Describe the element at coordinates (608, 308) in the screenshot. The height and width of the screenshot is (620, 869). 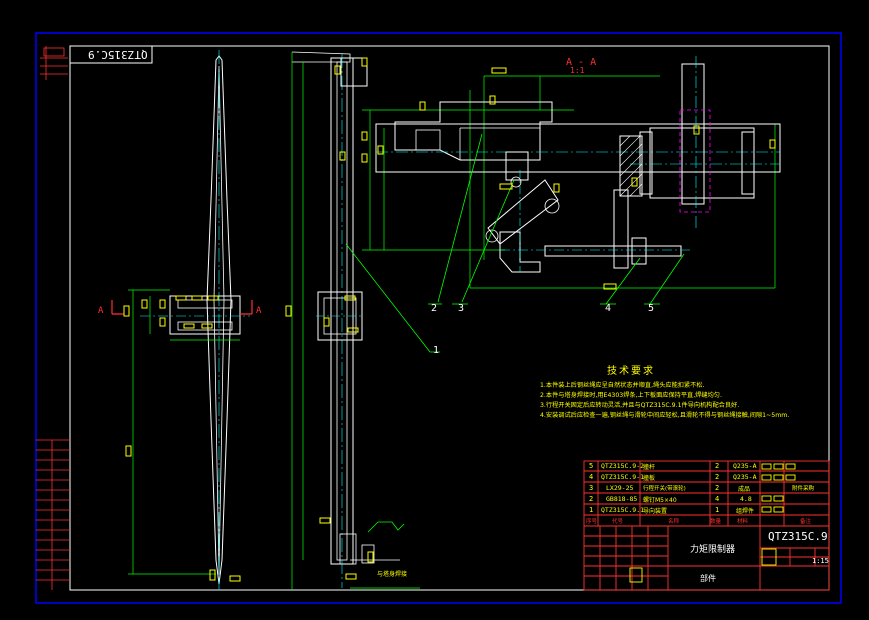
I see `callout-4: 4` at that location.